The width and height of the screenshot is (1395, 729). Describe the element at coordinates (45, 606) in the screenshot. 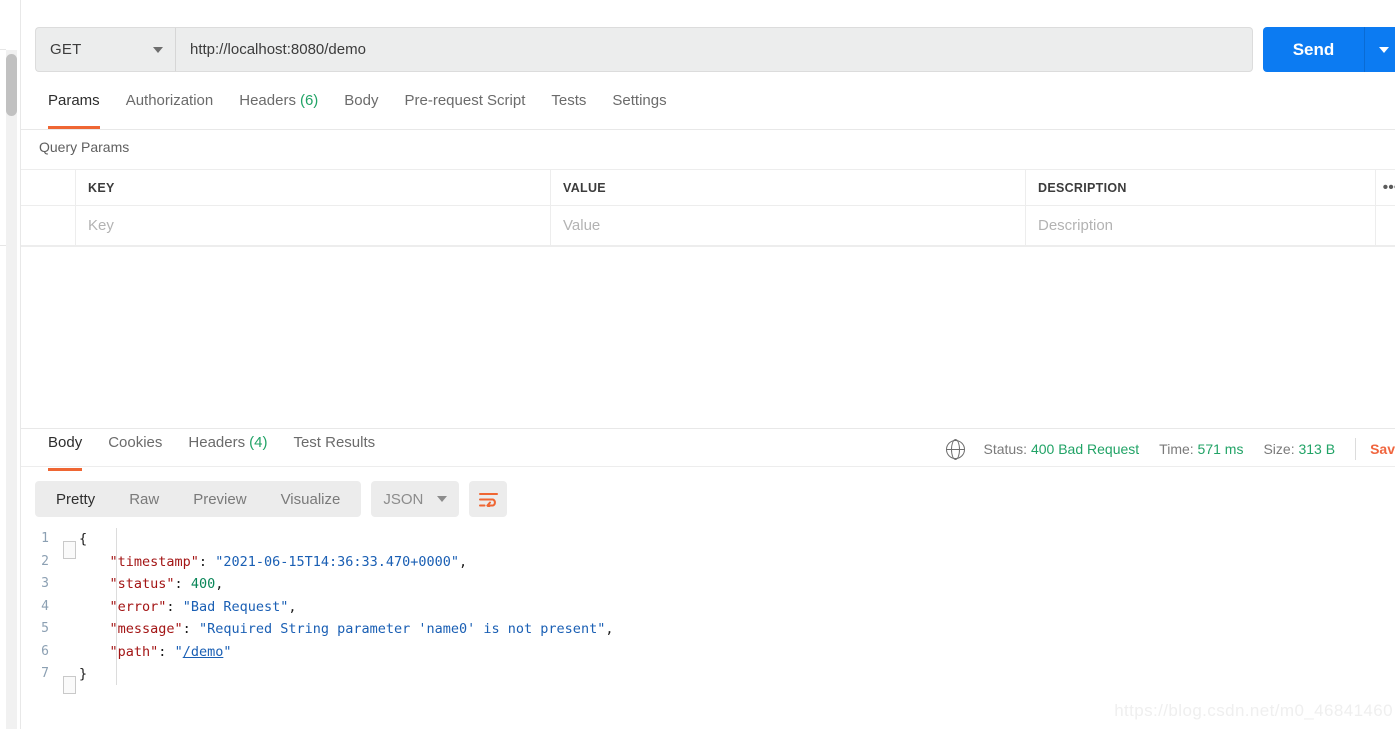

I see `line-number: 4` at that location.